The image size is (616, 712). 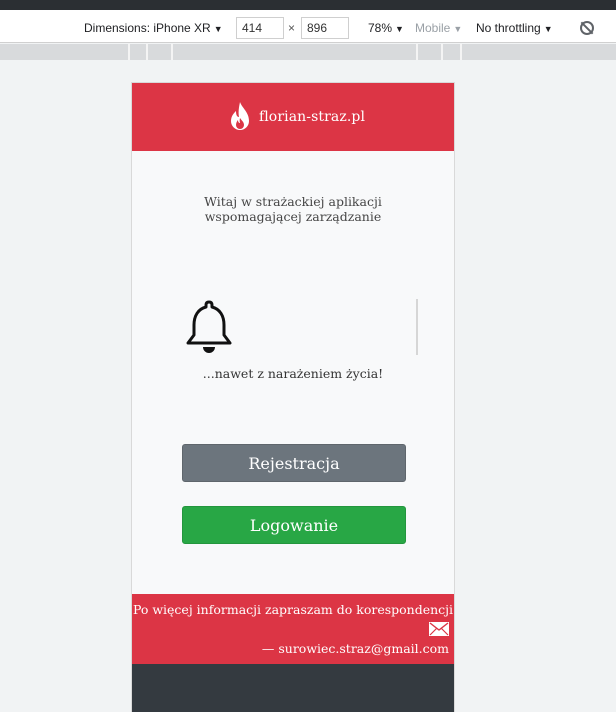 I want to click on carousel-caption: ...nawet z narażeniem życia!, so click(x=293, y=373).